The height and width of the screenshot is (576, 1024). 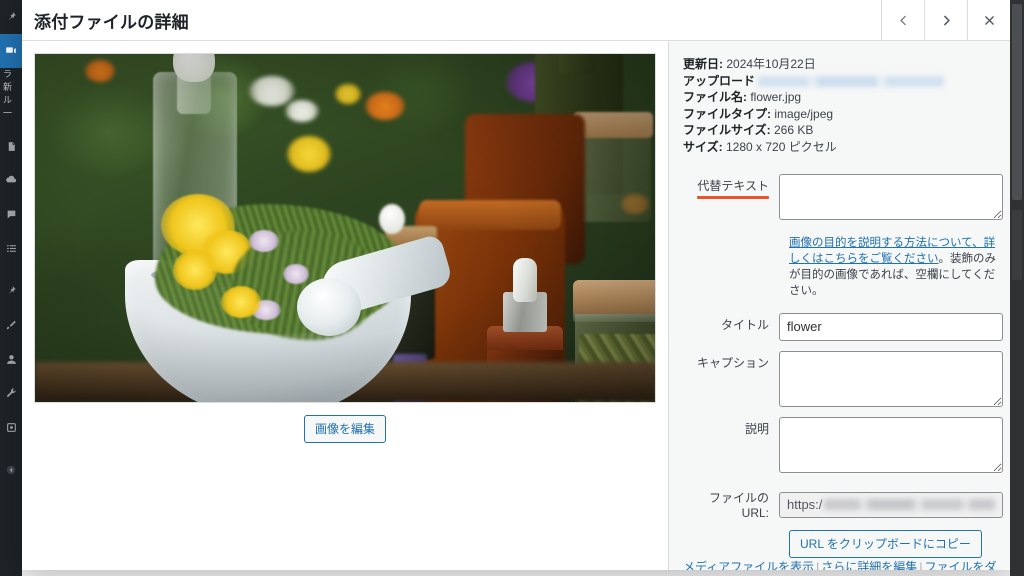 I want to click on meta-row-filetype: ファイルタイプ: image/jpeg, so click(x=843, y=115).